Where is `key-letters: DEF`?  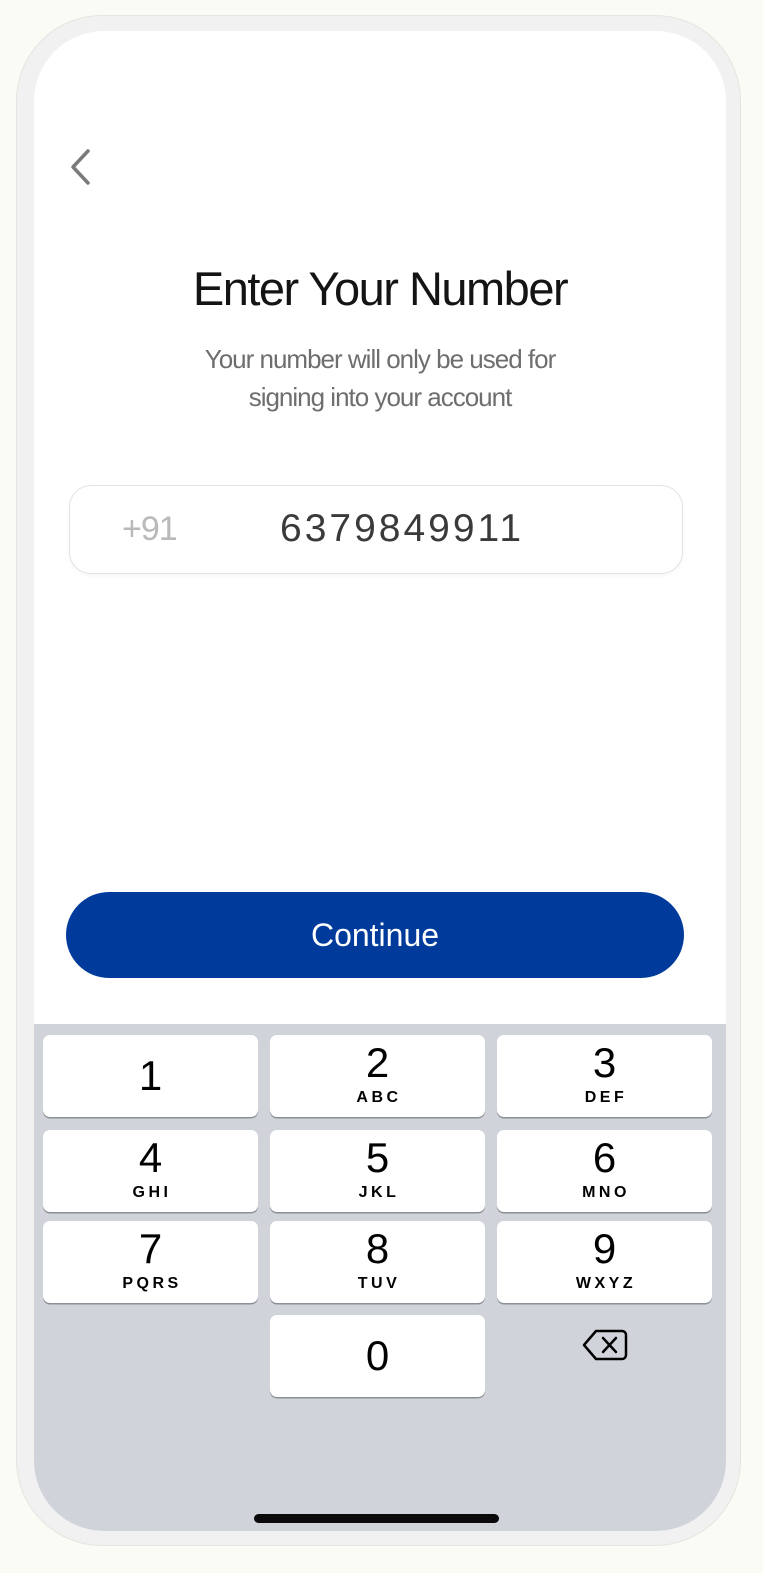 key-letters: DEF is located at coordinates (606, 1097).